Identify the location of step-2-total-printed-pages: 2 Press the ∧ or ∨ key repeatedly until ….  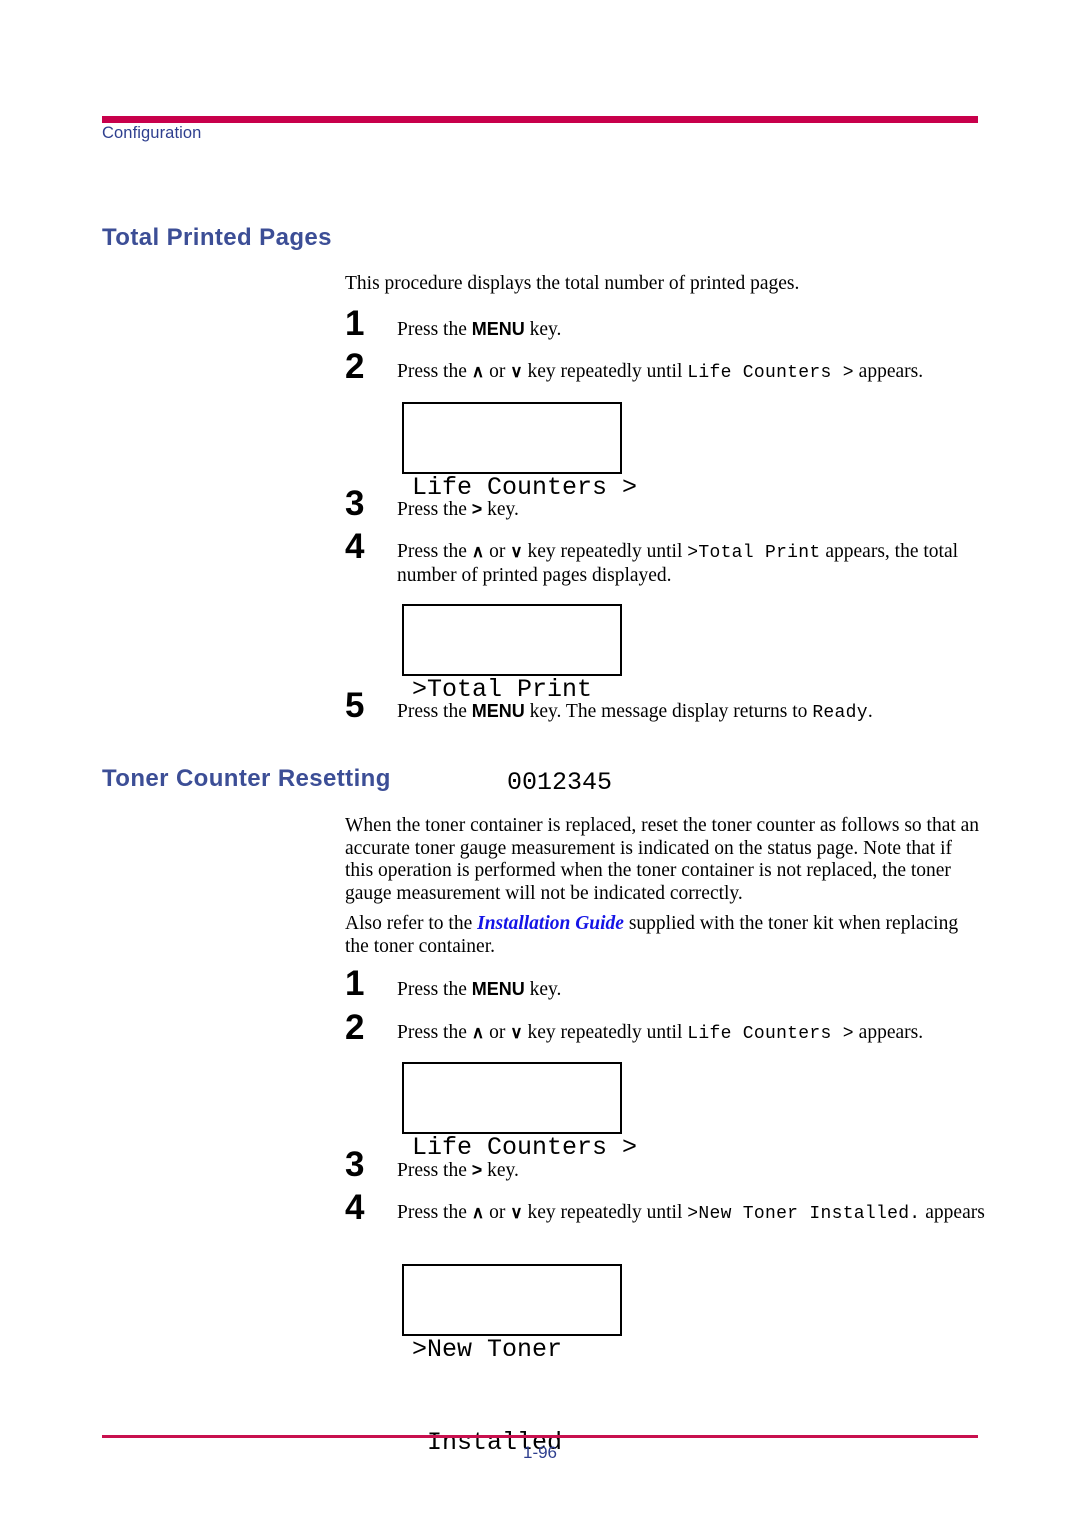
(669, 367).